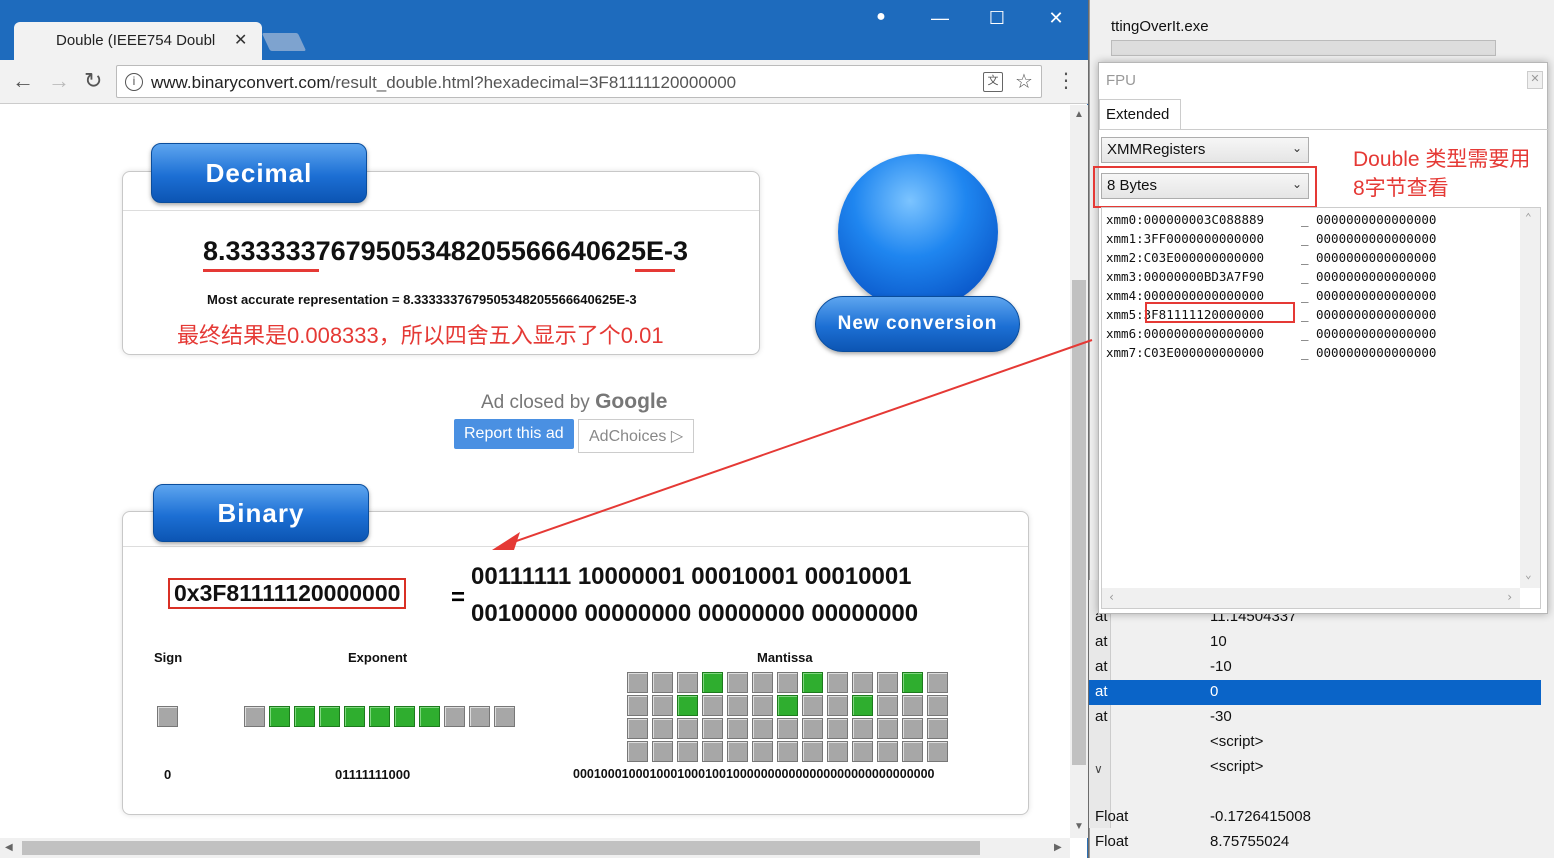 The height and width of the screenshot is (858, 1554). I want to click on scroll-down-icon: ⌄, so click(1528, 574).